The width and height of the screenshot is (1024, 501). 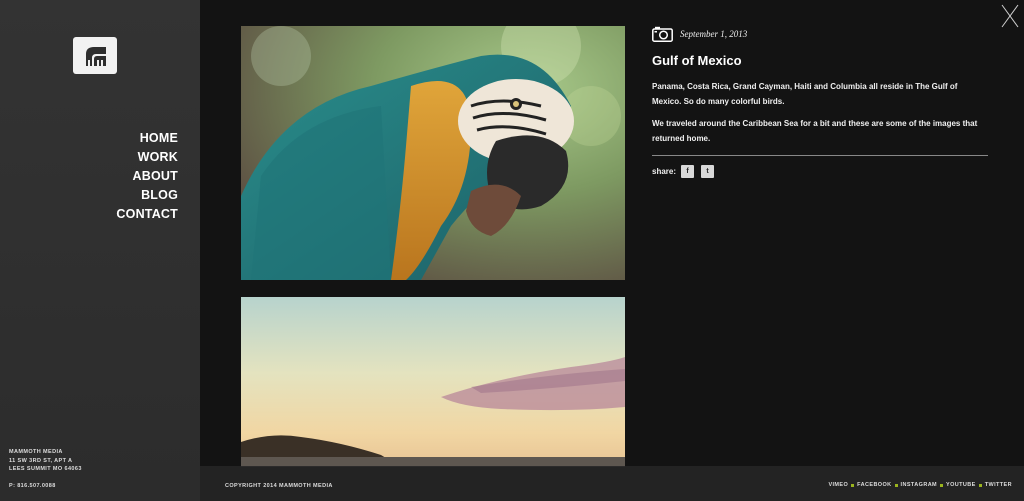 I want to click on post-meta: September 1, 2013, so click(x=820, y=34).